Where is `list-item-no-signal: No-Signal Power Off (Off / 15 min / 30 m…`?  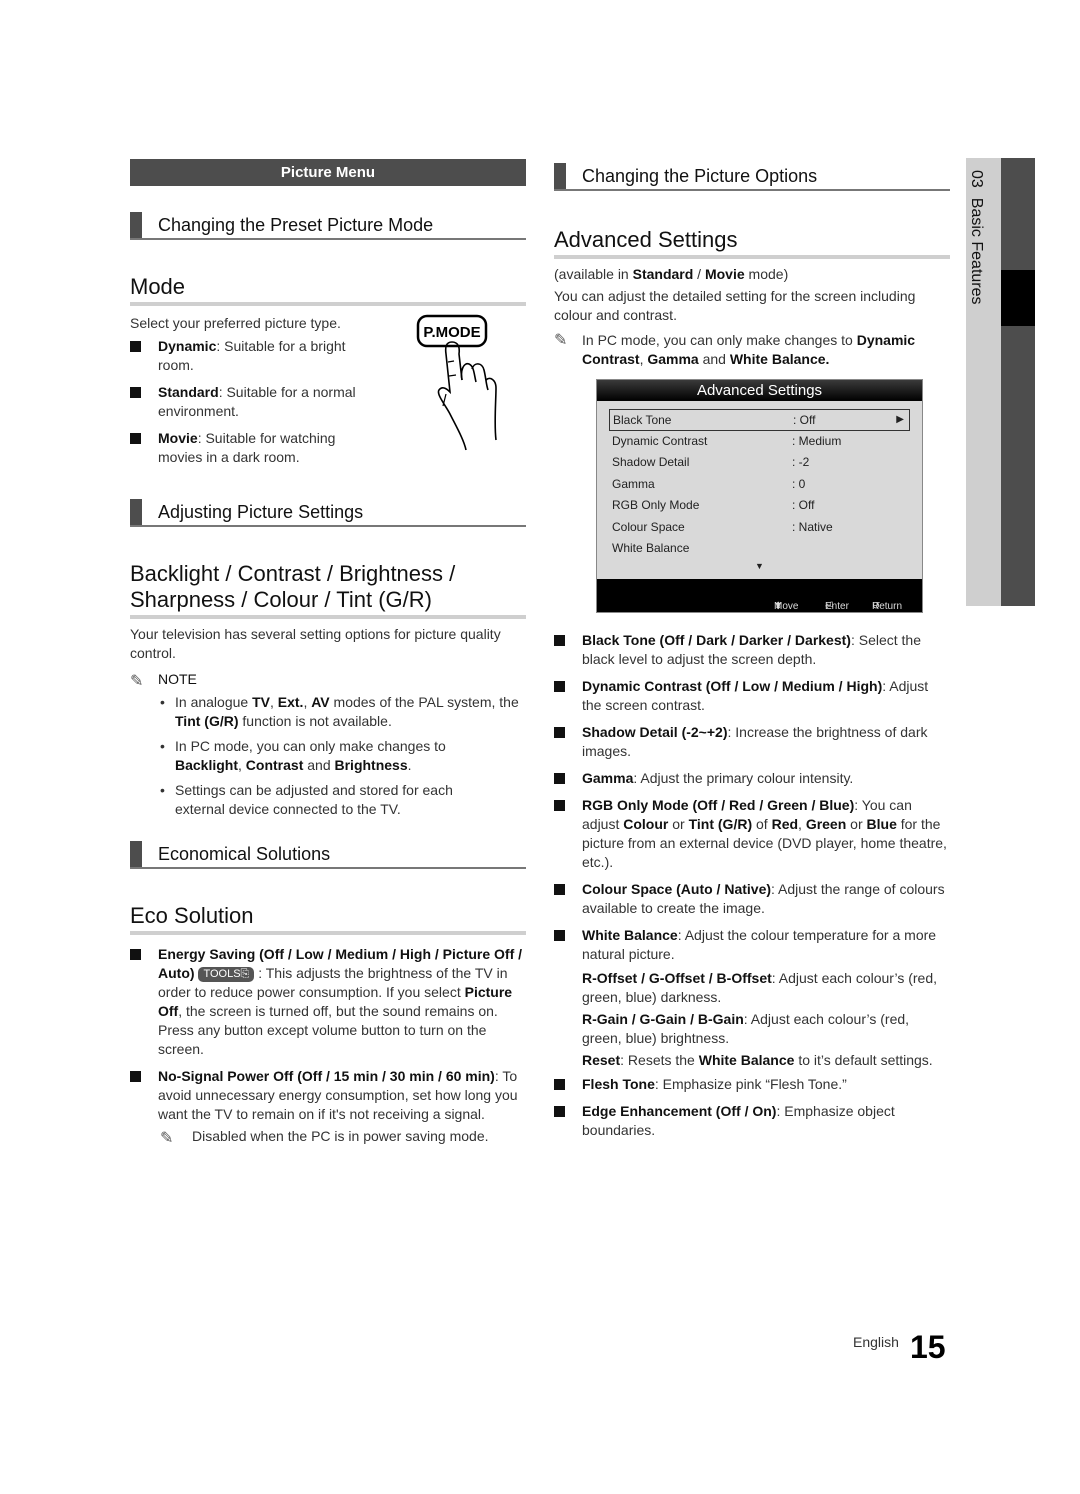 list-item-no-signal: No-Signal Power Off (Off / 15 min / 30 m… is located at coordinates (328, 1095).